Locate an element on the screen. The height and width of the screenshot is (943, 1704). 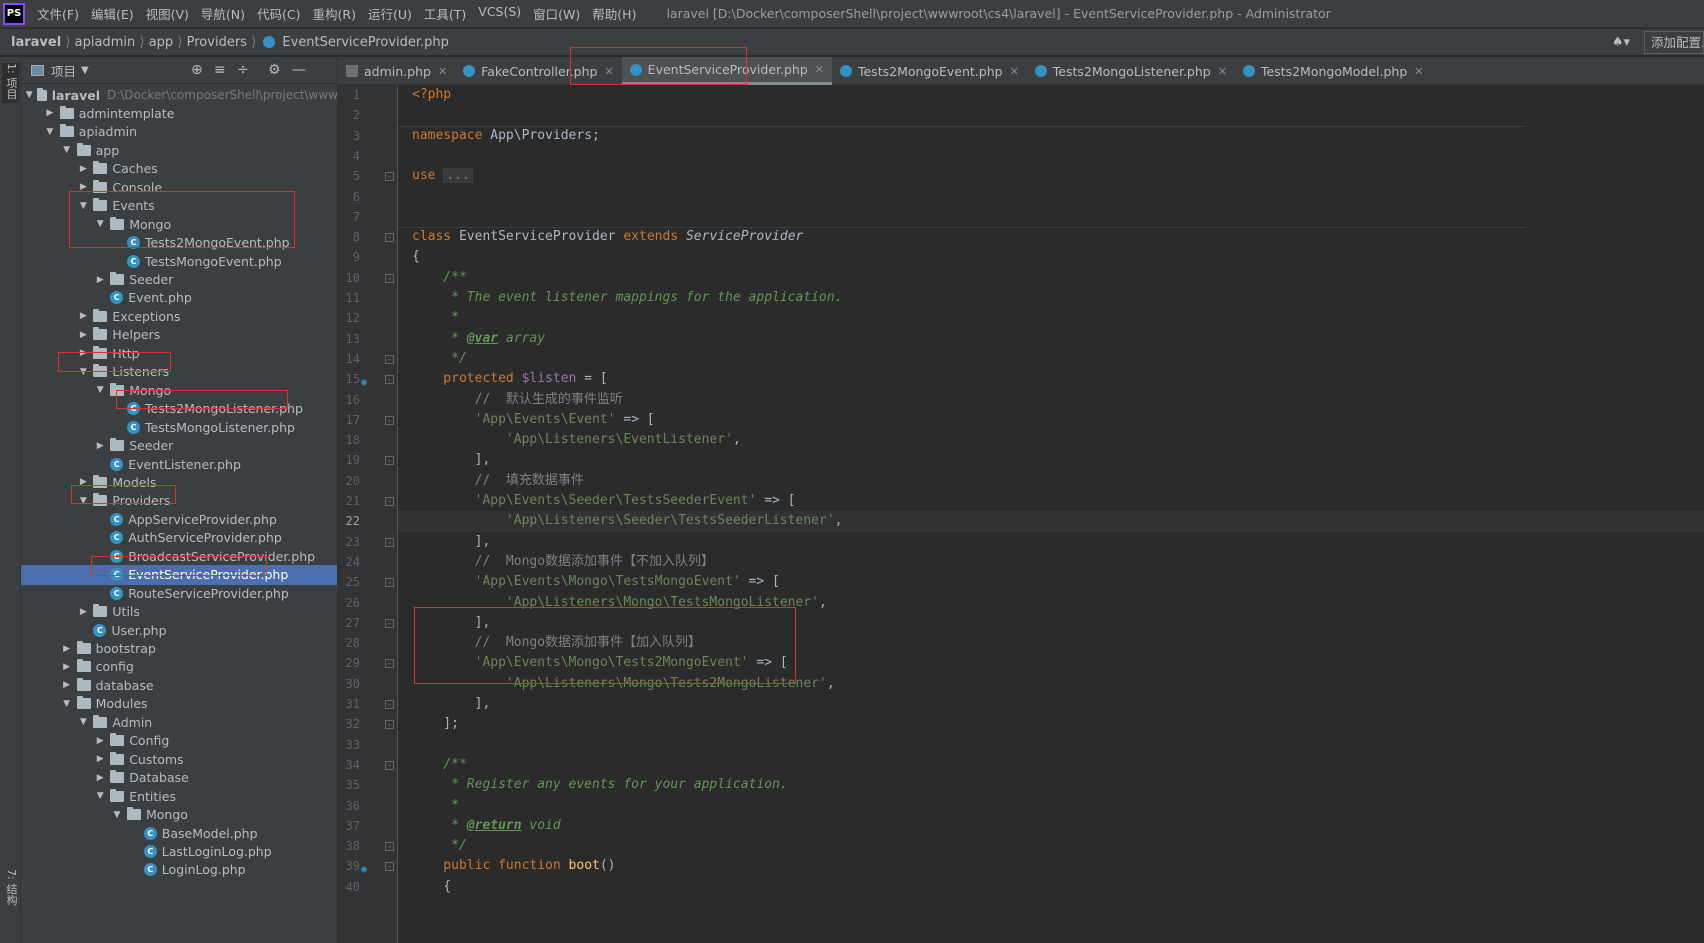
menu-item: 帮助(H) is located at coordinates (614, 13).